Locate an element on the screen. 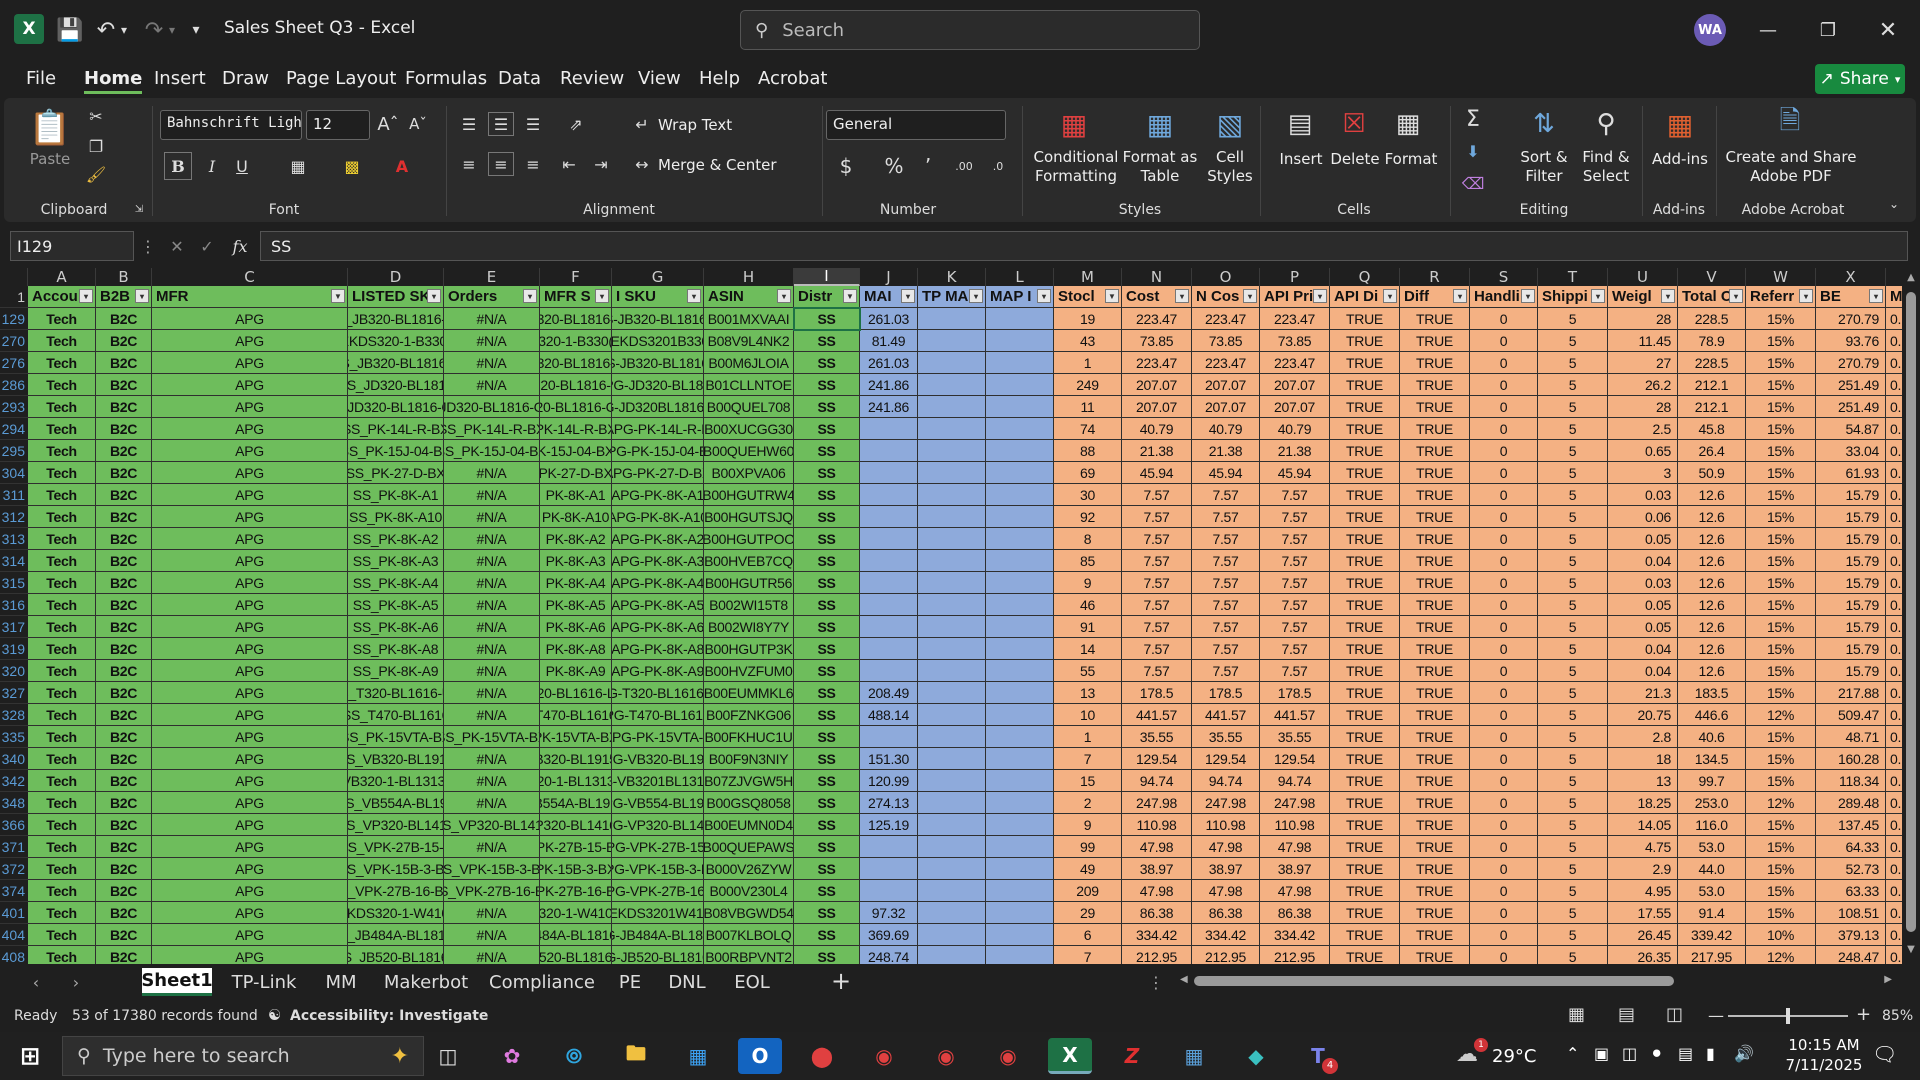  cell: 2 is located at coordinates (1088, 803).